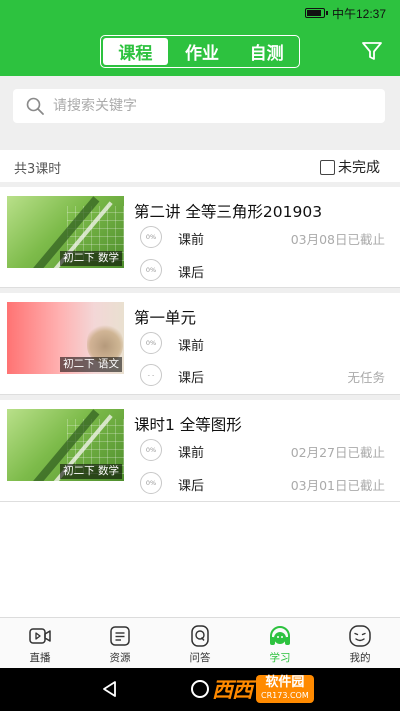  I want to click on tab-qa: 问答, so click(200, 643).